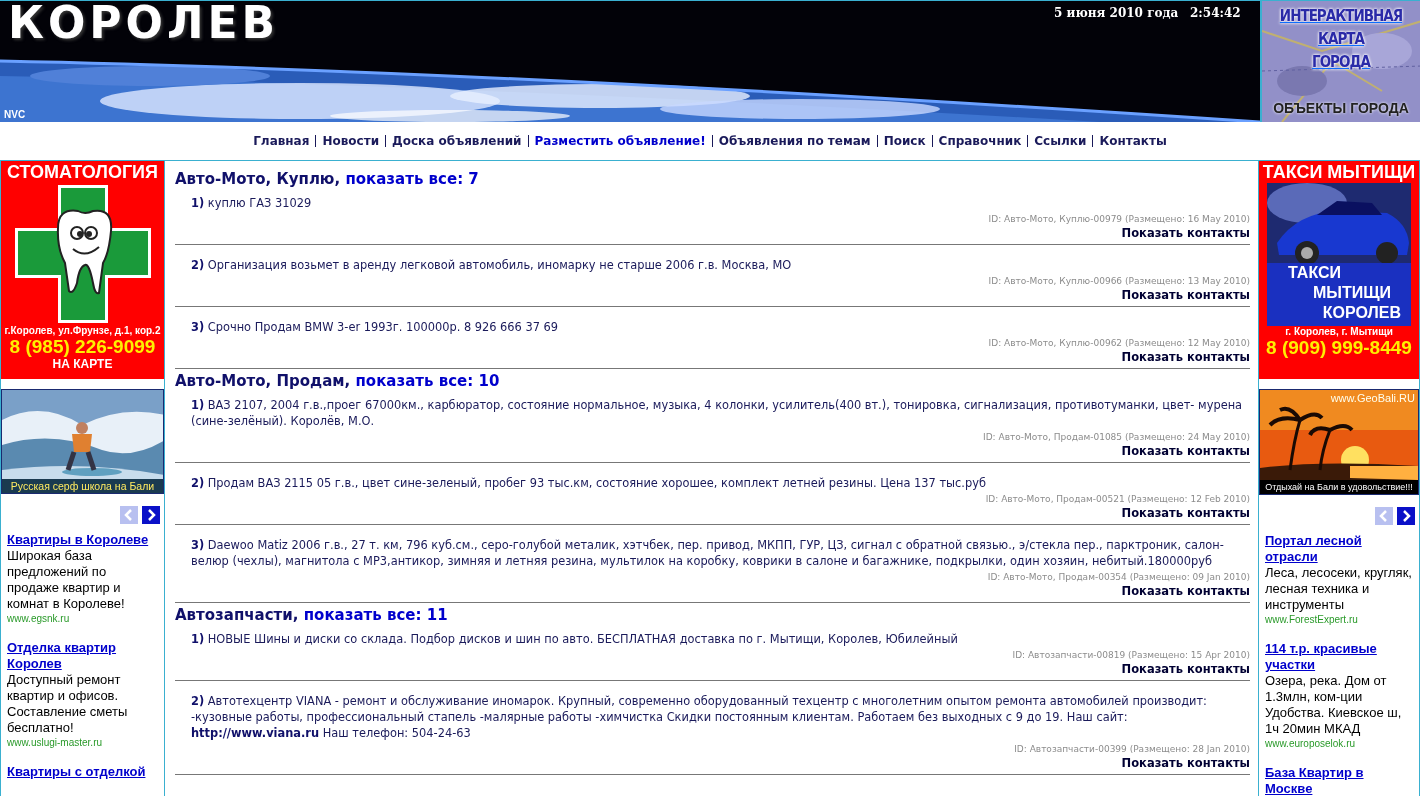 This screenshot has height=796, width=1420. Describe the element at coordinates (82, 486) in the screenshot. I see `banner-caption: Русская серф школа на Бали` at that location.